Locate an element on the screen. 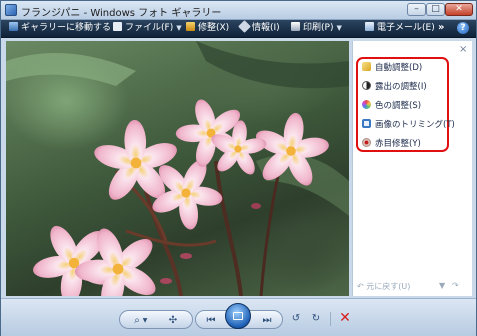 The image size is (477, 336). file-menu-label: ファイル(F) is located at coordinates (149, 28).